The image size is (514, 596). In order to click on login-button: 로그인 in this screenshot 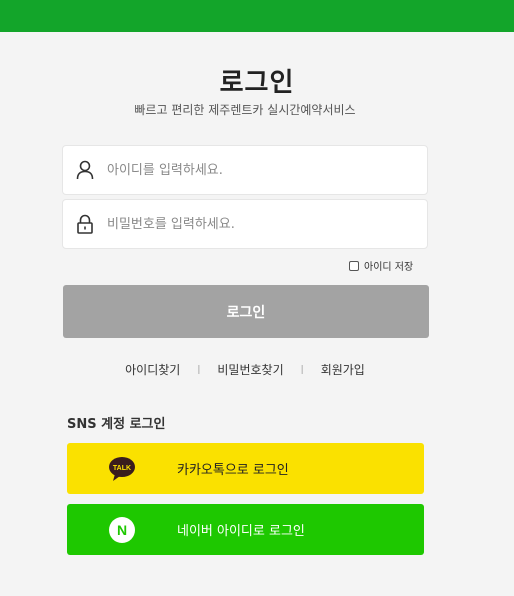, I will do `click(246, 311)`.